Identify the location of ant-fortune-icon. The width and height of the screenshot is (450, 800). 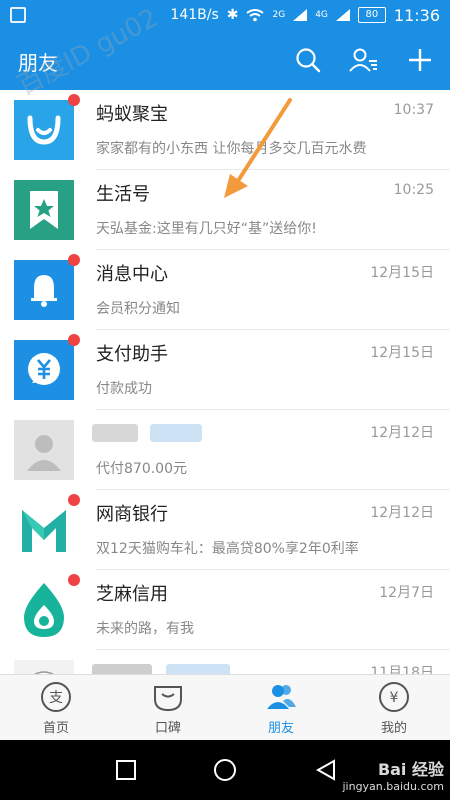
(44, 130).